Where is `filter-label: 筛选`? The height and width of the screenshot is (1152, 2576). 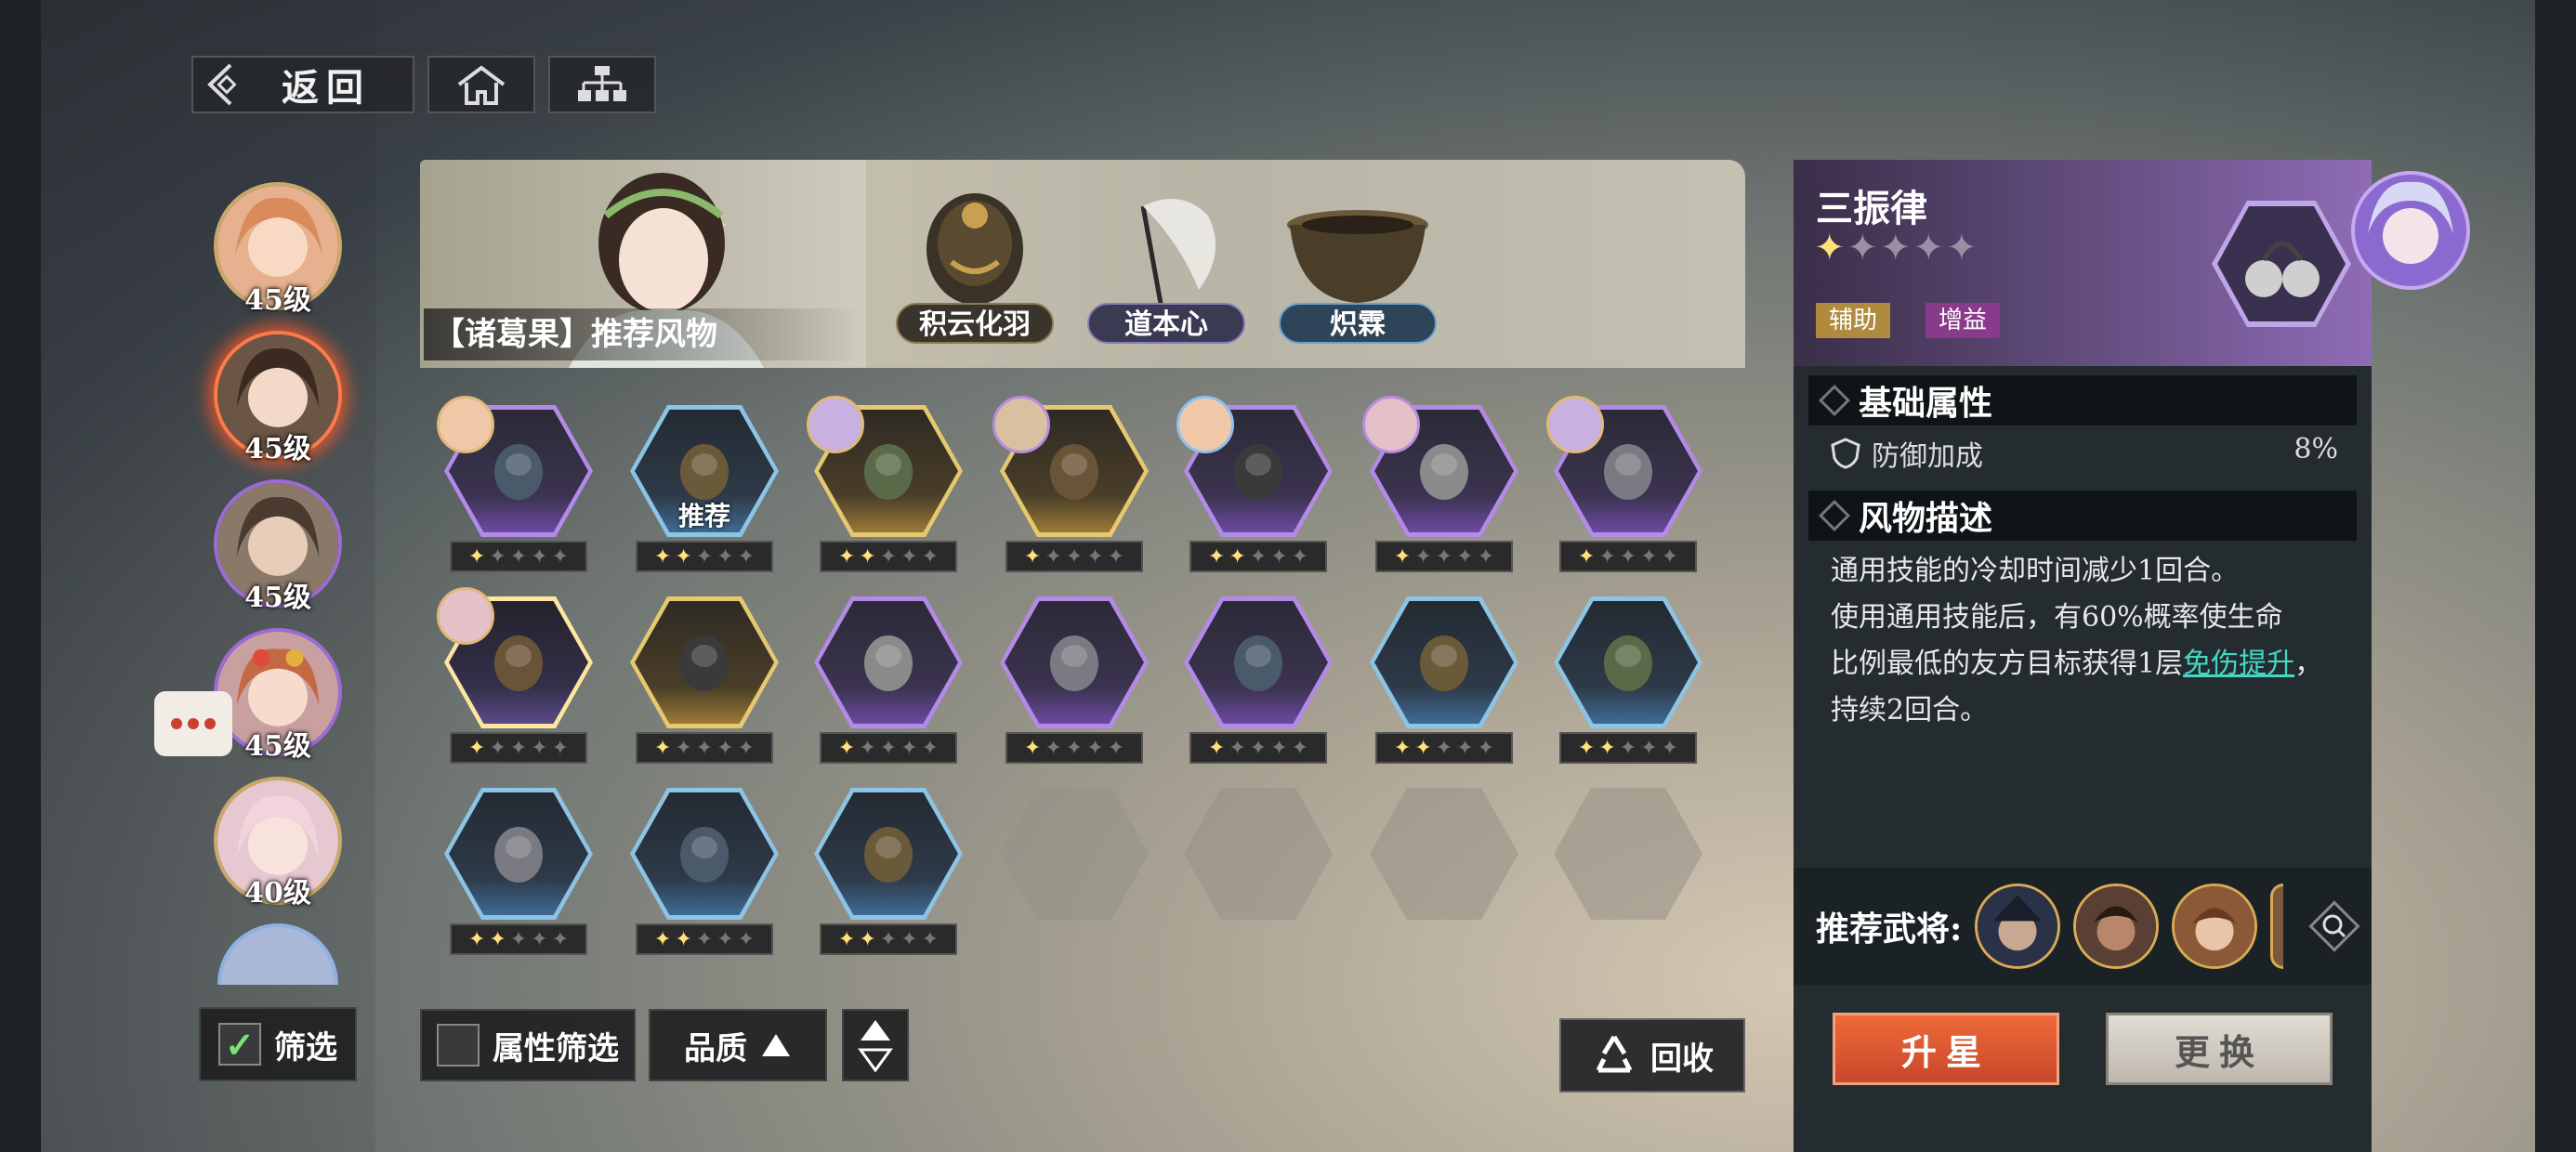 filter-label: 筛选 is located at coordinates (305, 1047).